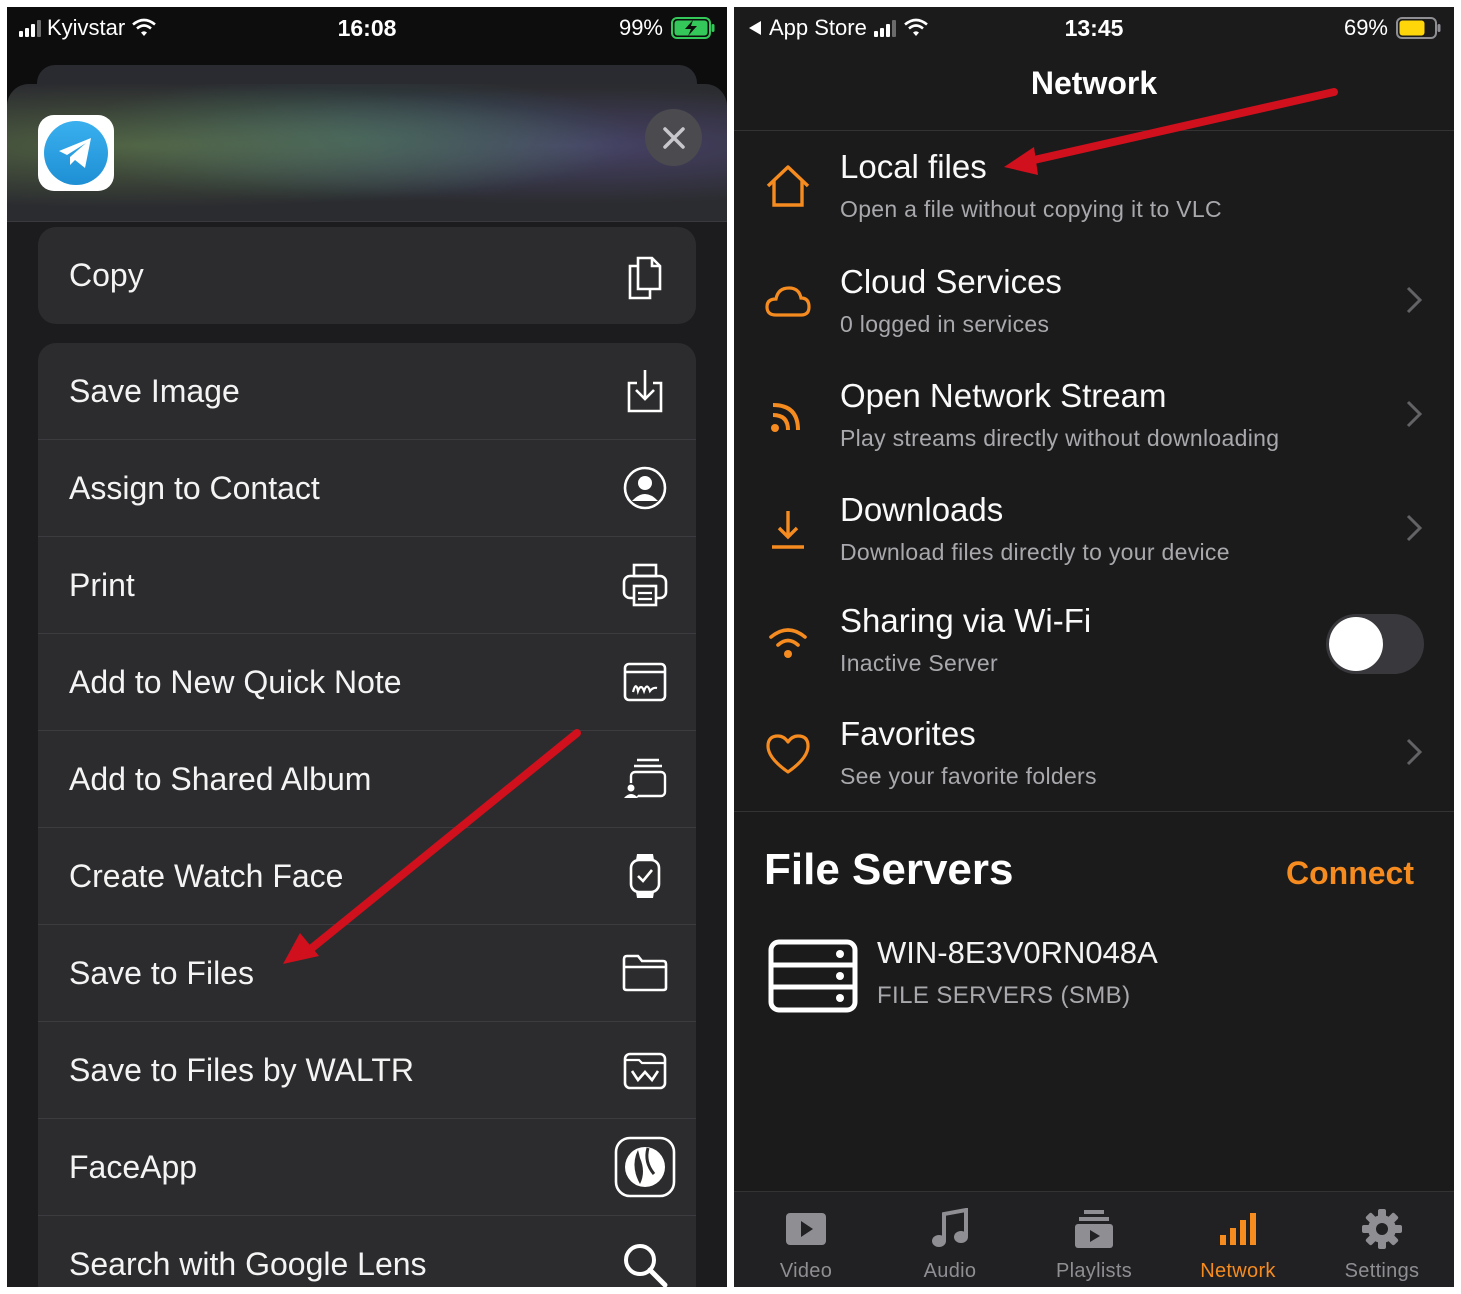  Describe the element at coordinates (788, 186) in the screenshot. I see `home-icon` at that location.